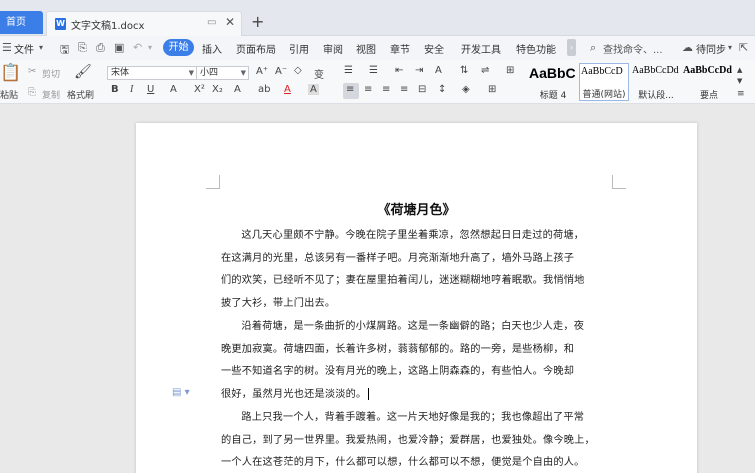  I want to click on menu-layout: 页面布局, so click(256, 48).